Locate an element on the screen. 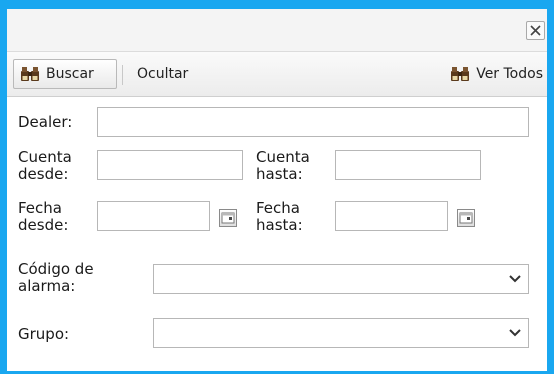 The image size is (554, 374). grupo-select is located at coordinates (341, 333).